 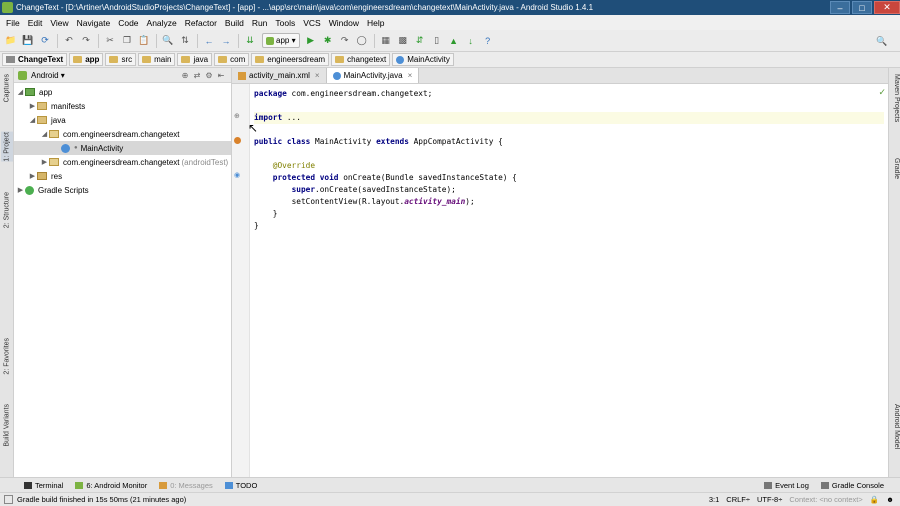 I want to click on sync-icon: ⟳, so click(x=45, y=41).